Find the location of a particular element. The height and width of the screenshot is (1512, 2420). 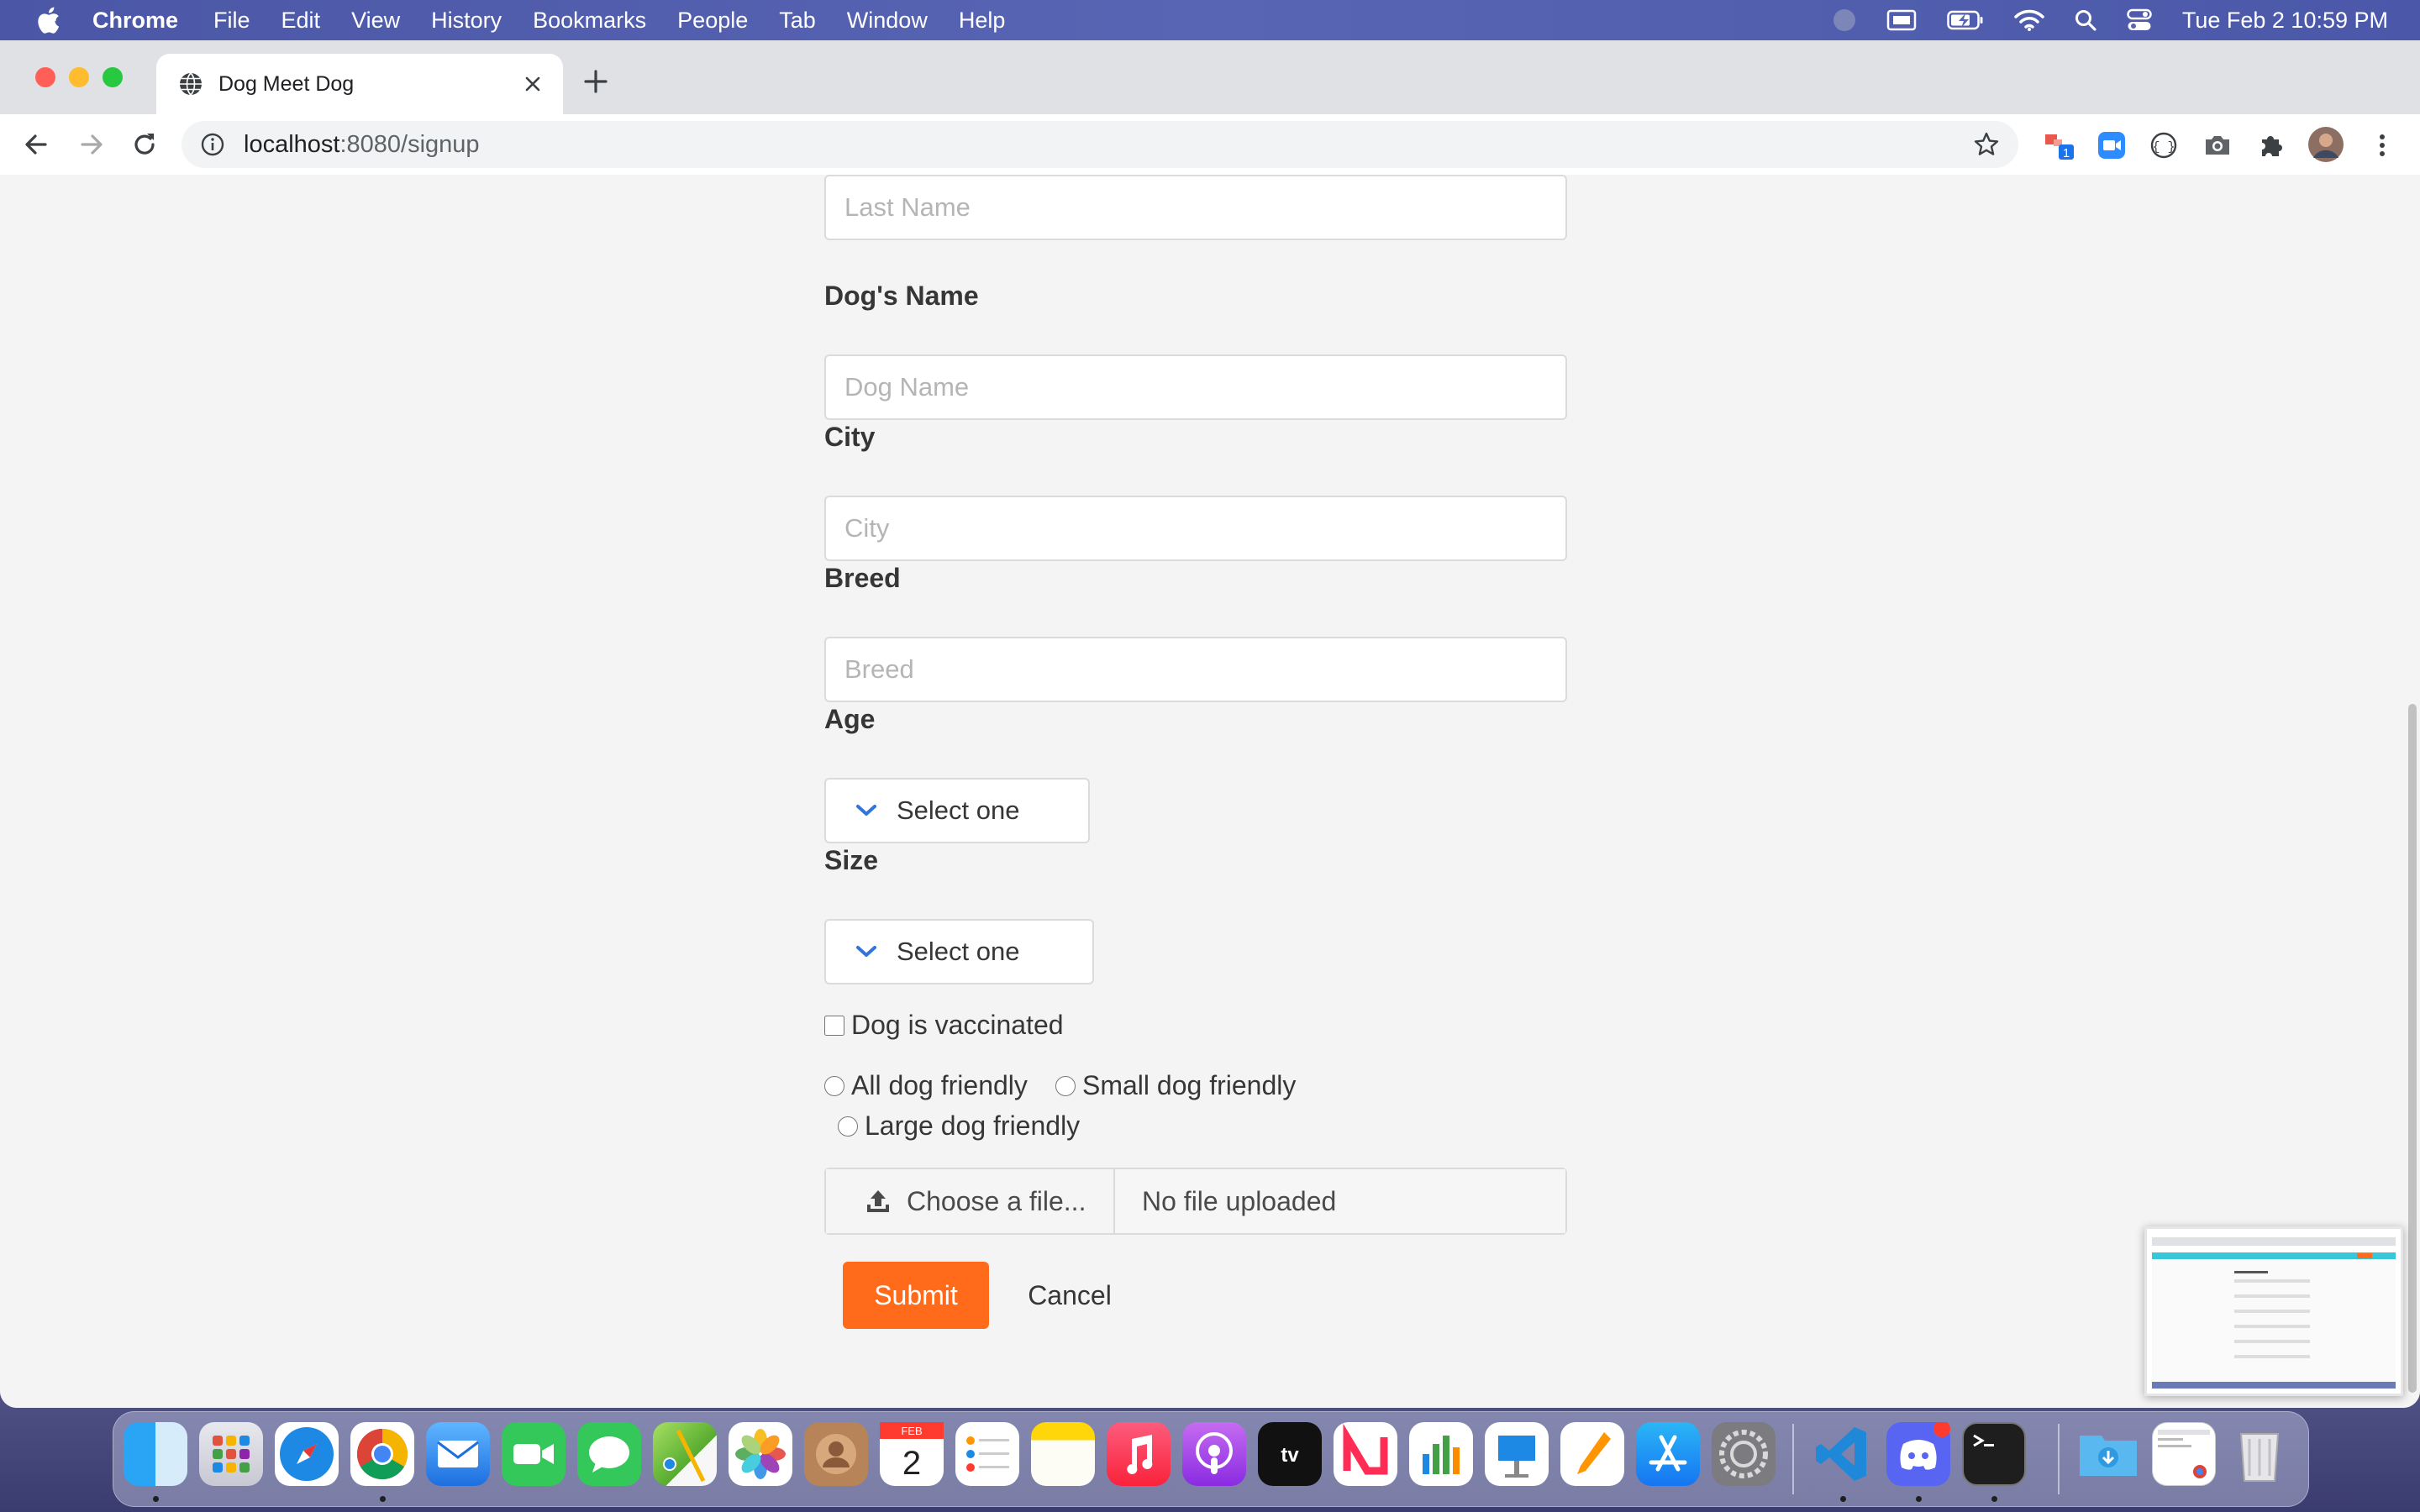

radio-large-dog-friendly-input is located at coordinates (848, 1126).